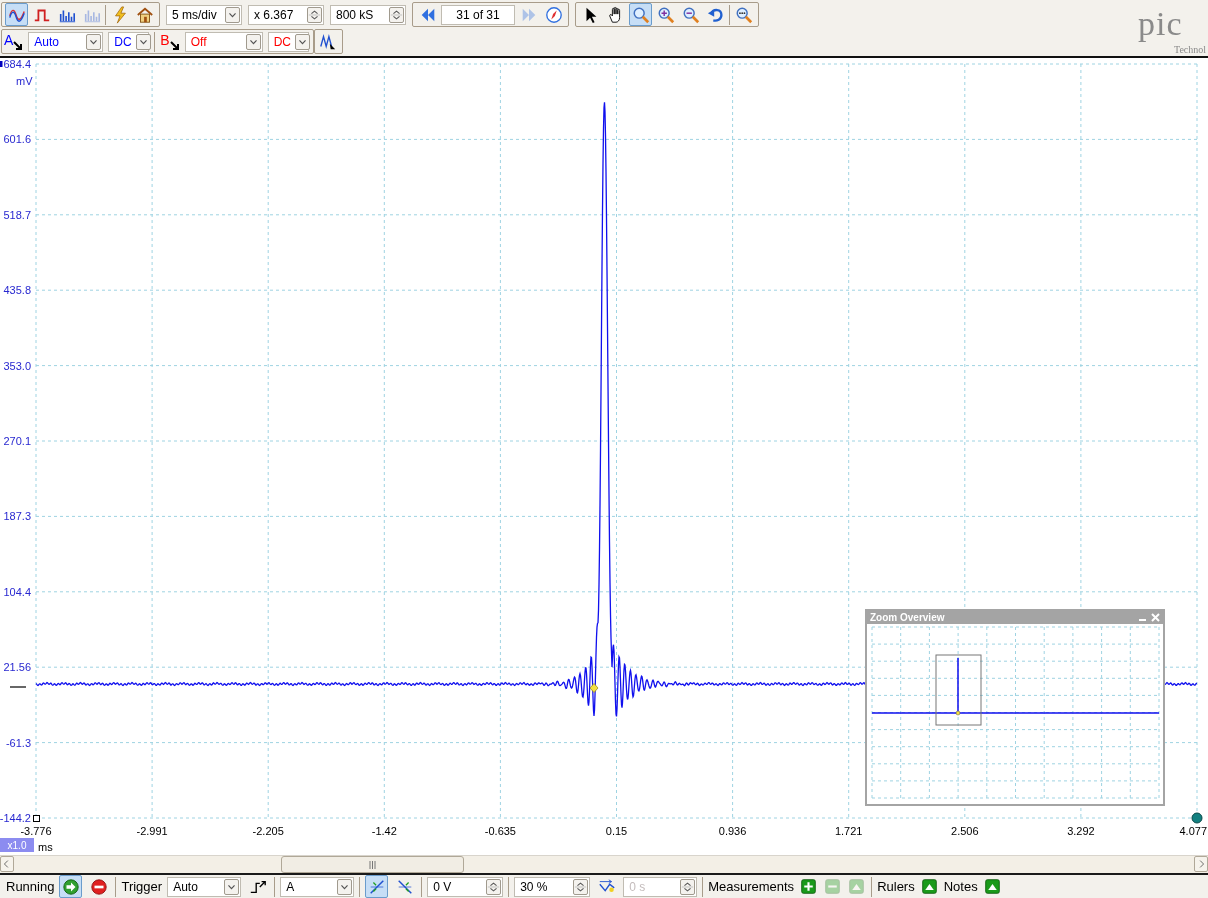 The width and height of the screenshot is (1208, 898). I want to click on x-axis-label: -3.776, so click(36, 831).